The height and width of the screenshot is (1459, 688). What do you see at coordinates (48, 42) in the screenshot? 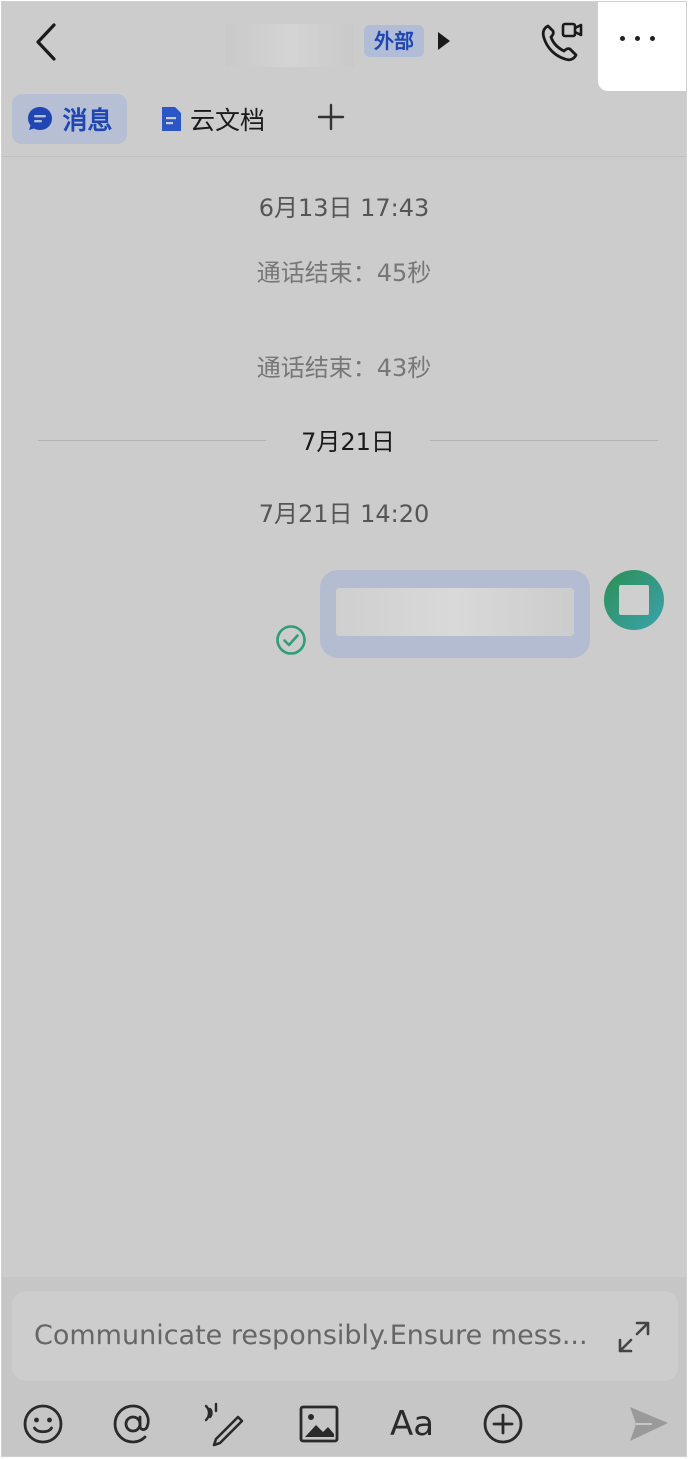
I see `back-arrow-icon` at bounding box center [48, 42].